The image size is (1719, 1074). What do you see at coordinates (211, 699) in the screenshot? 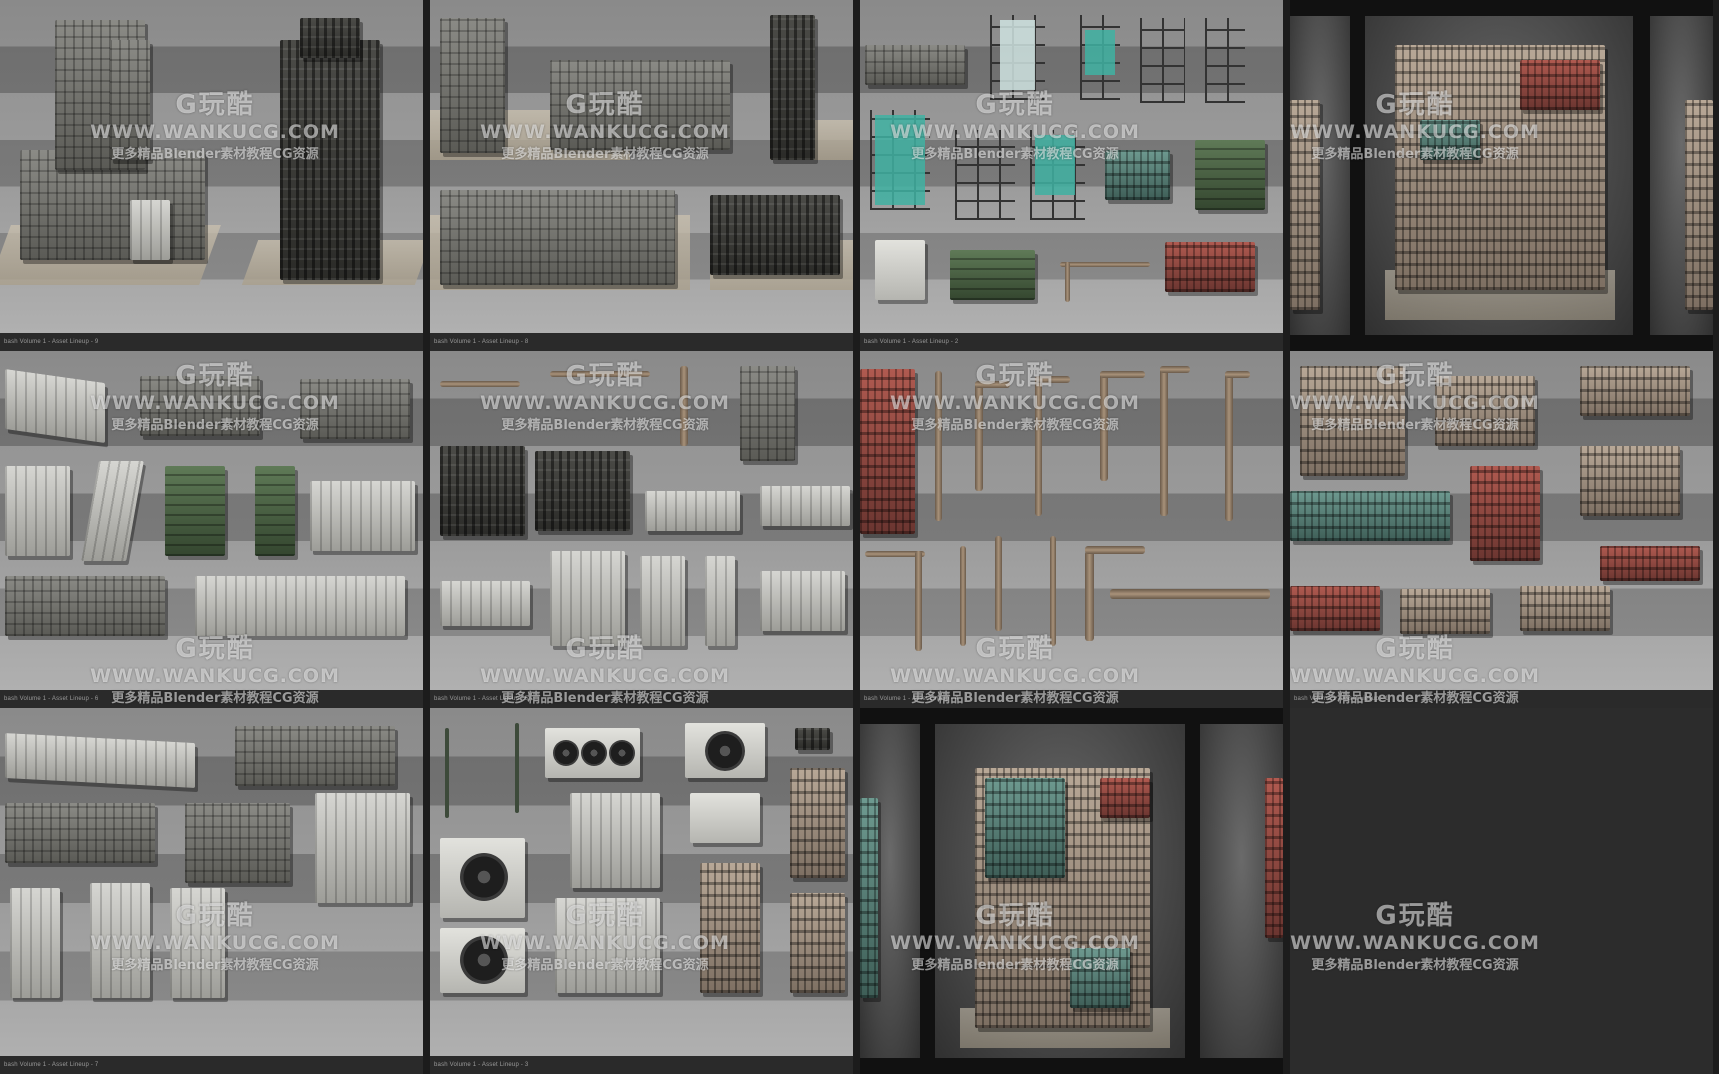
I see `asset-lineup-caption: bash Volume 1 - Asset Lineup - 6` at bounding box center [211, 699].